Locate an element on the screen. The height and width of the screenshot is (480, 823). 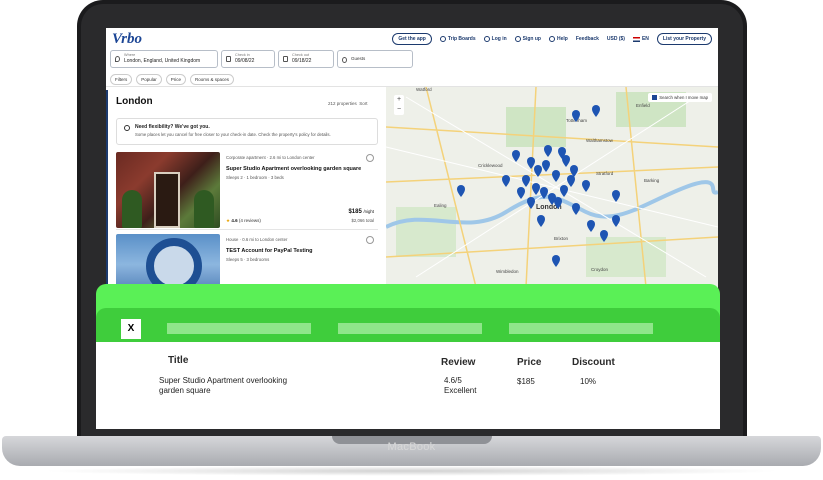
guests-input: Guests is located at coordinates (375, 59).